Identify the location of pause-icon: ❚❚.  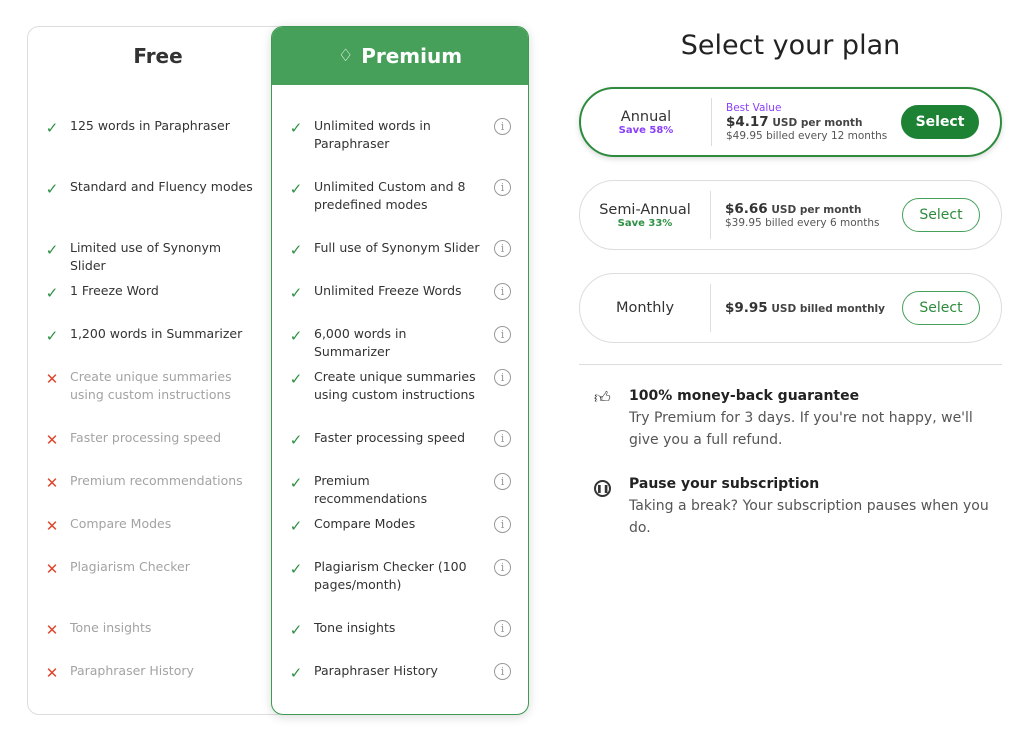
(602, 486).